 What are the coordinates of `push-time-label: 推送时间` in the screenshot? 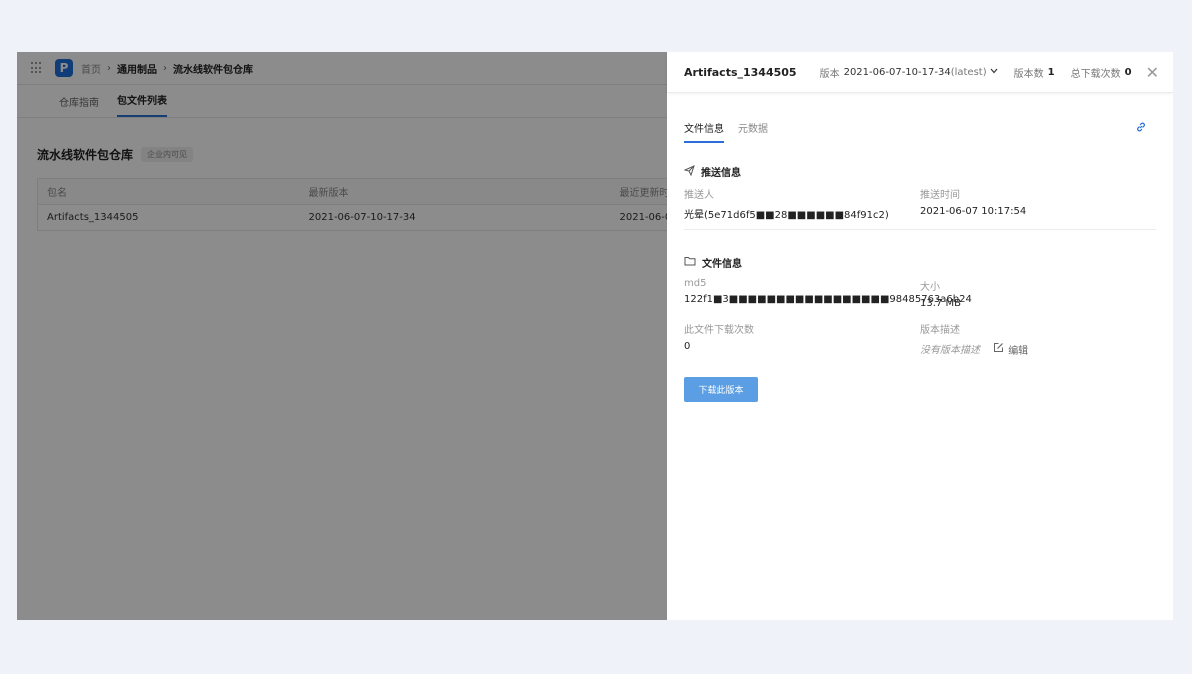 It's located at (940, 195).